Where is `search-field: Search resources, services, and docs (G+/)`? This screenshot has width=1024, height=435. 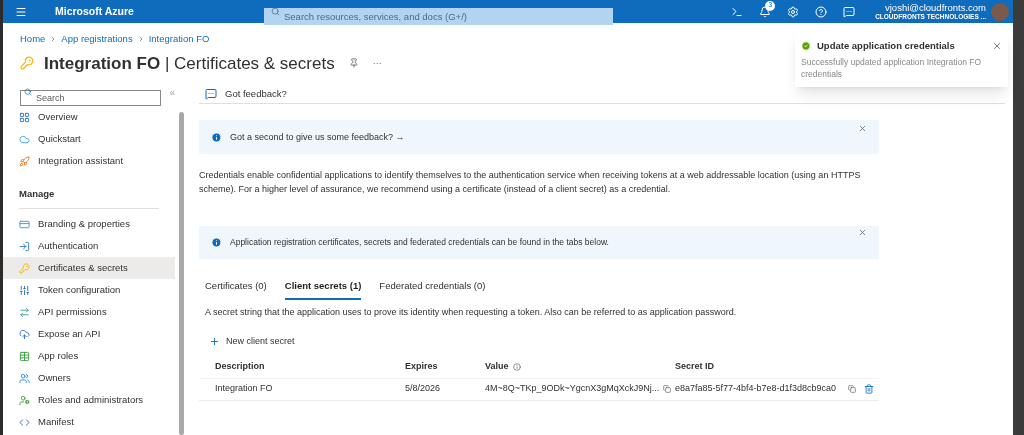 search-field: Search resources, services, and docs (G+/) is located at coordinates (438, 16).